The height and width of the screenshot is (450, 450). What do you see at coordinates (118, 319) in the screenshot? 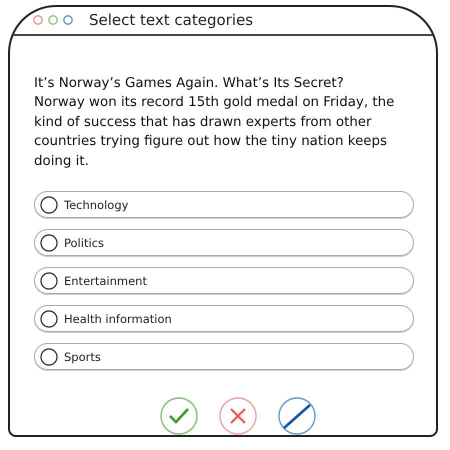
I see `option-label: Health information` at bounding box center [118, 319].